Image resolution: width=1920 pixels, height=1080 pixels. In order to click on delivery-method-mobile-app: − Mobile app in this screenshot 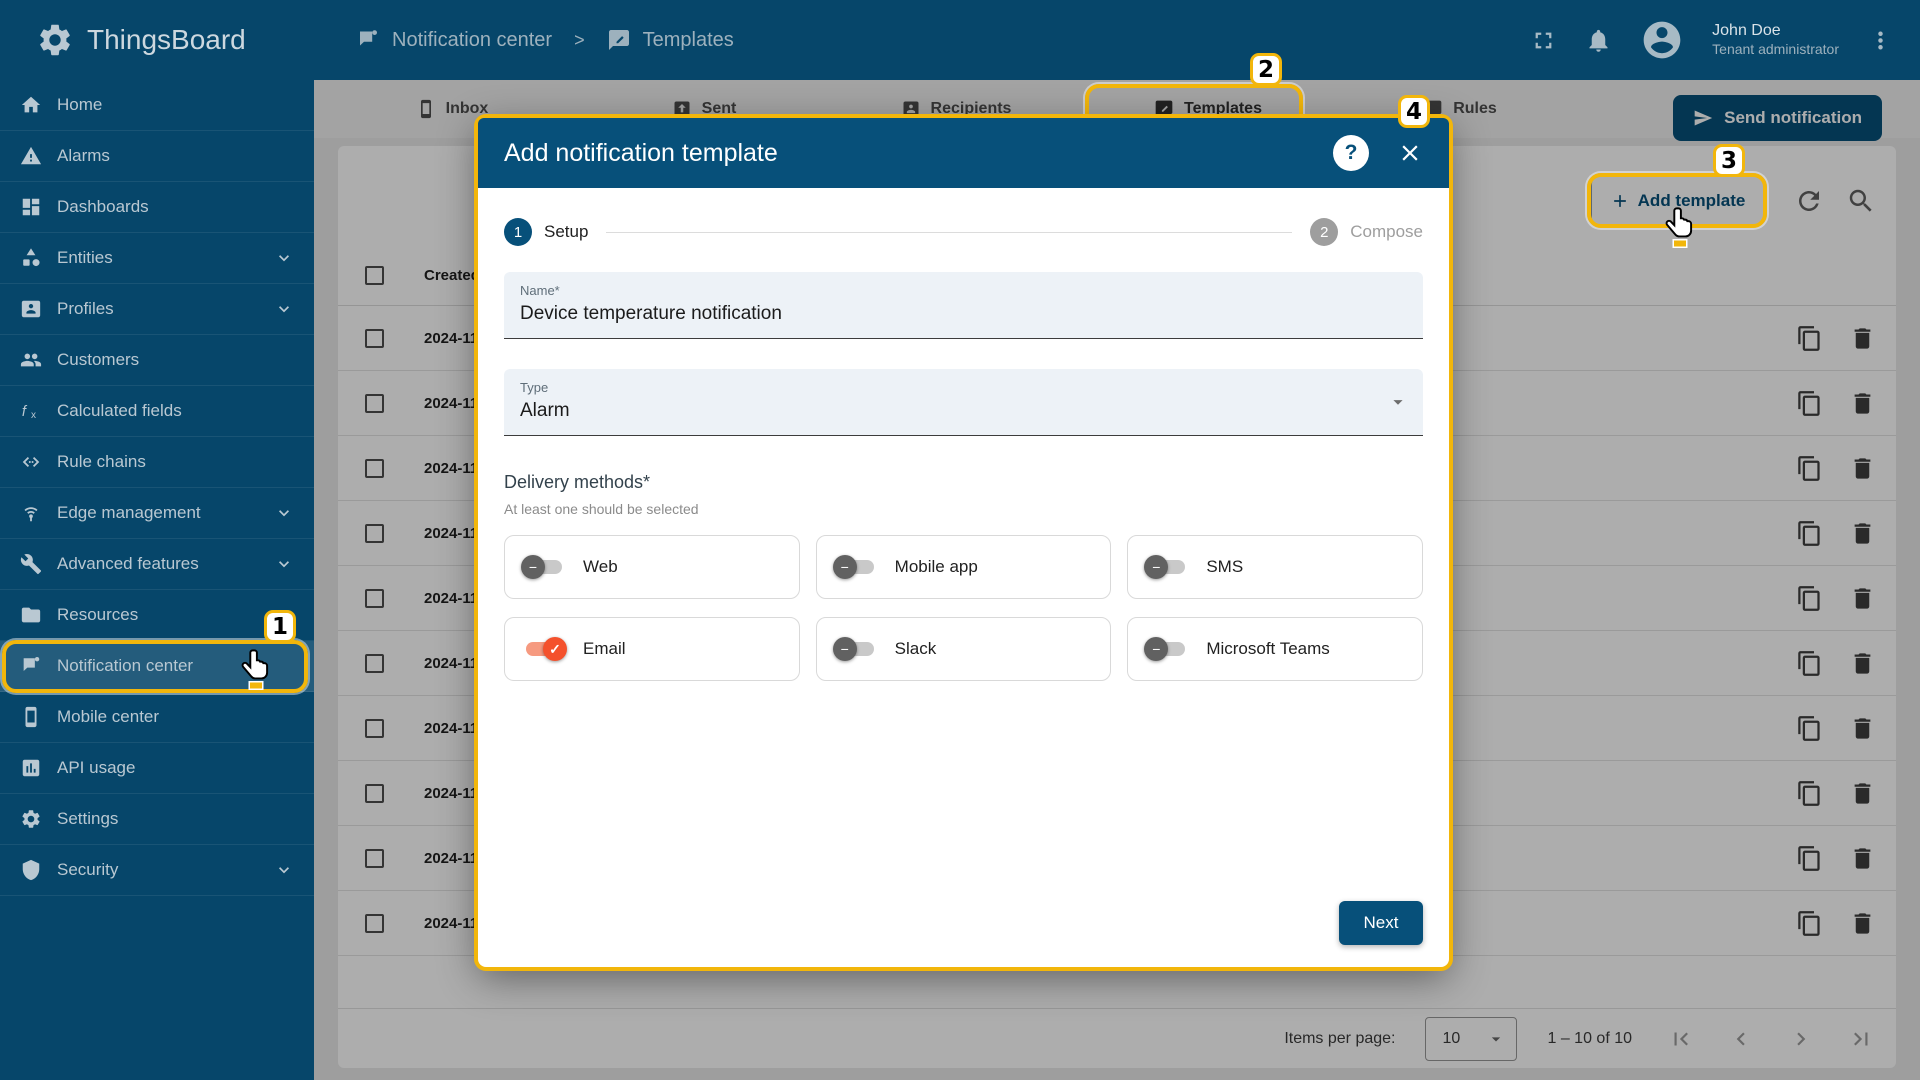, I will do `click(963, 567)`.